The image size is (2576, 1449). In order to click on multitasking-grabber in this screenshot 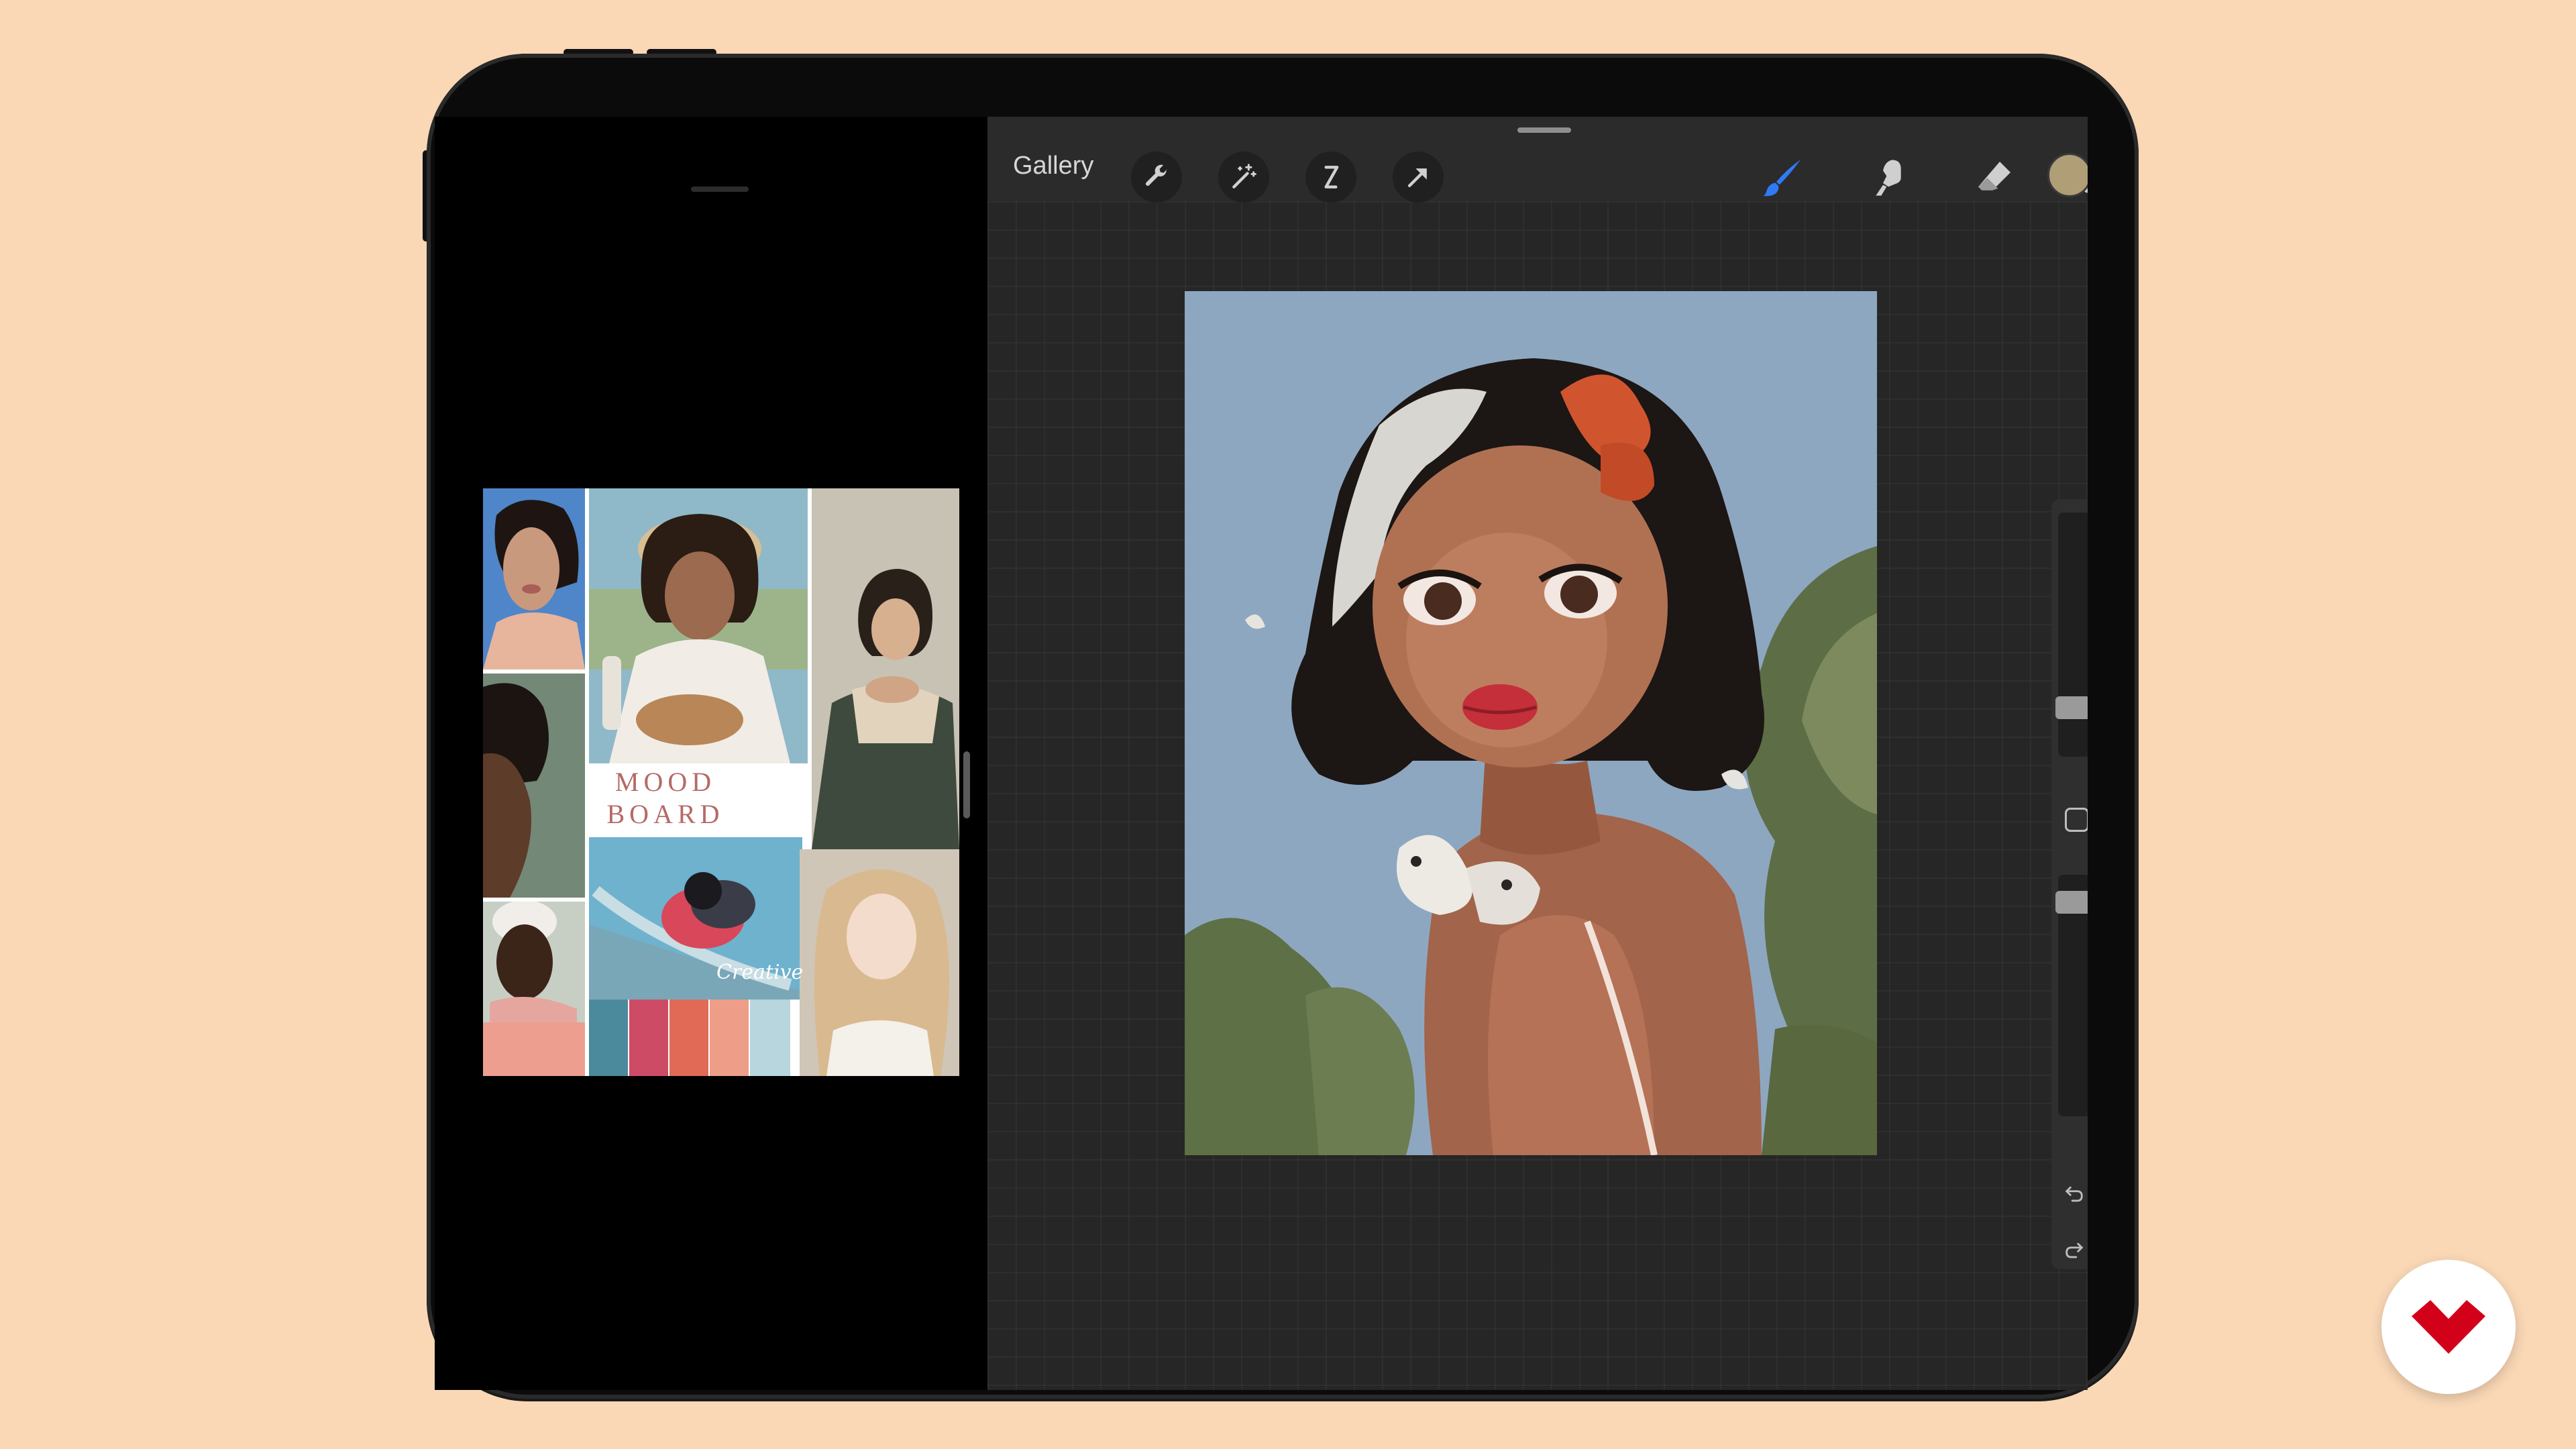, I will do `click(720, 189)`.